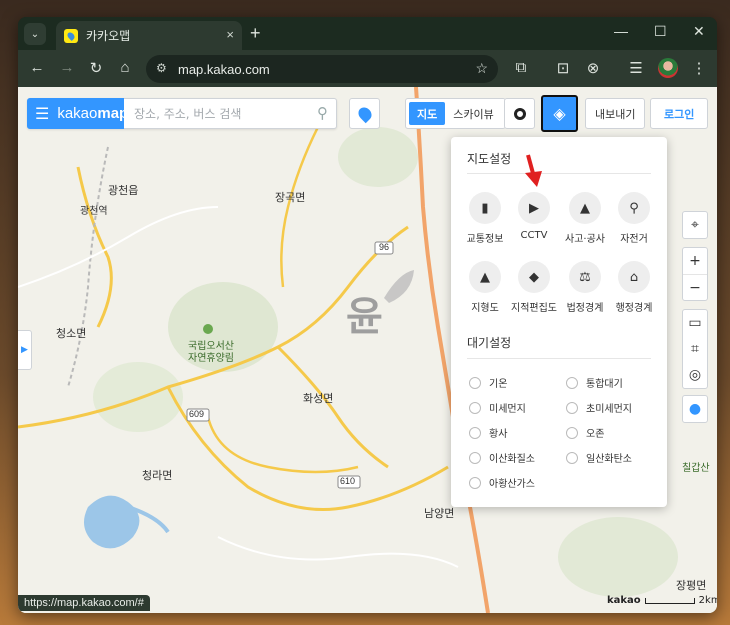 The image size is (730, 625). Describe the element at coordinates (498, 434) in the screenshot. I see `radio-label: 황사` at that location.